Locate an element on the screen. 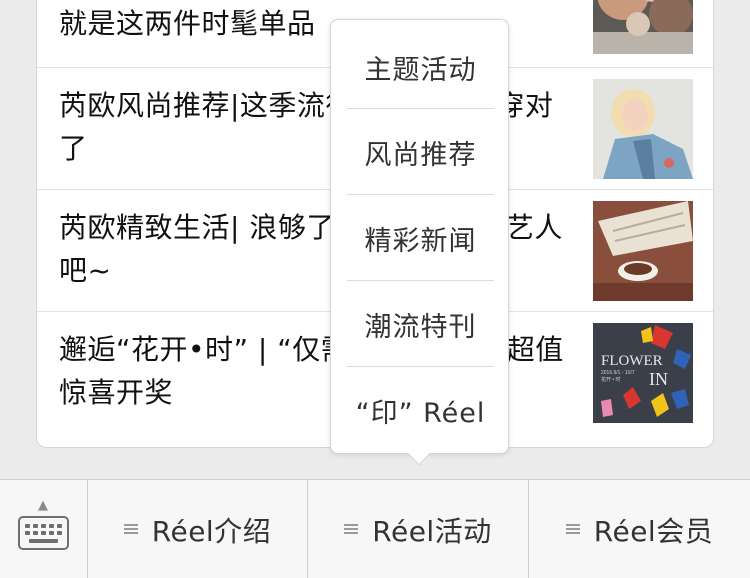  menu-tab-label: Réel介绍 is located at coordinates (211, 531).